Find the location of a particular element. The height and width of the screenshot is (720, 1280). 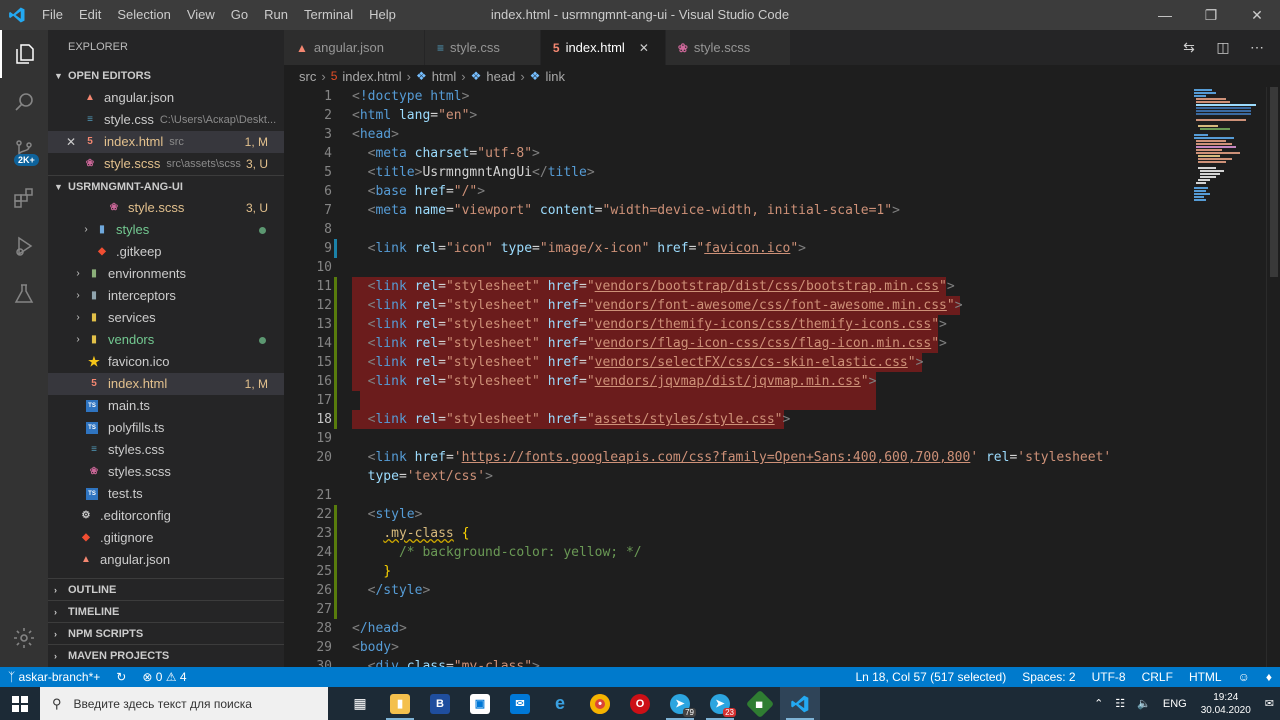

open-editors-header: ▼ OPEN EDITORS is located at coordinates (166, 76).